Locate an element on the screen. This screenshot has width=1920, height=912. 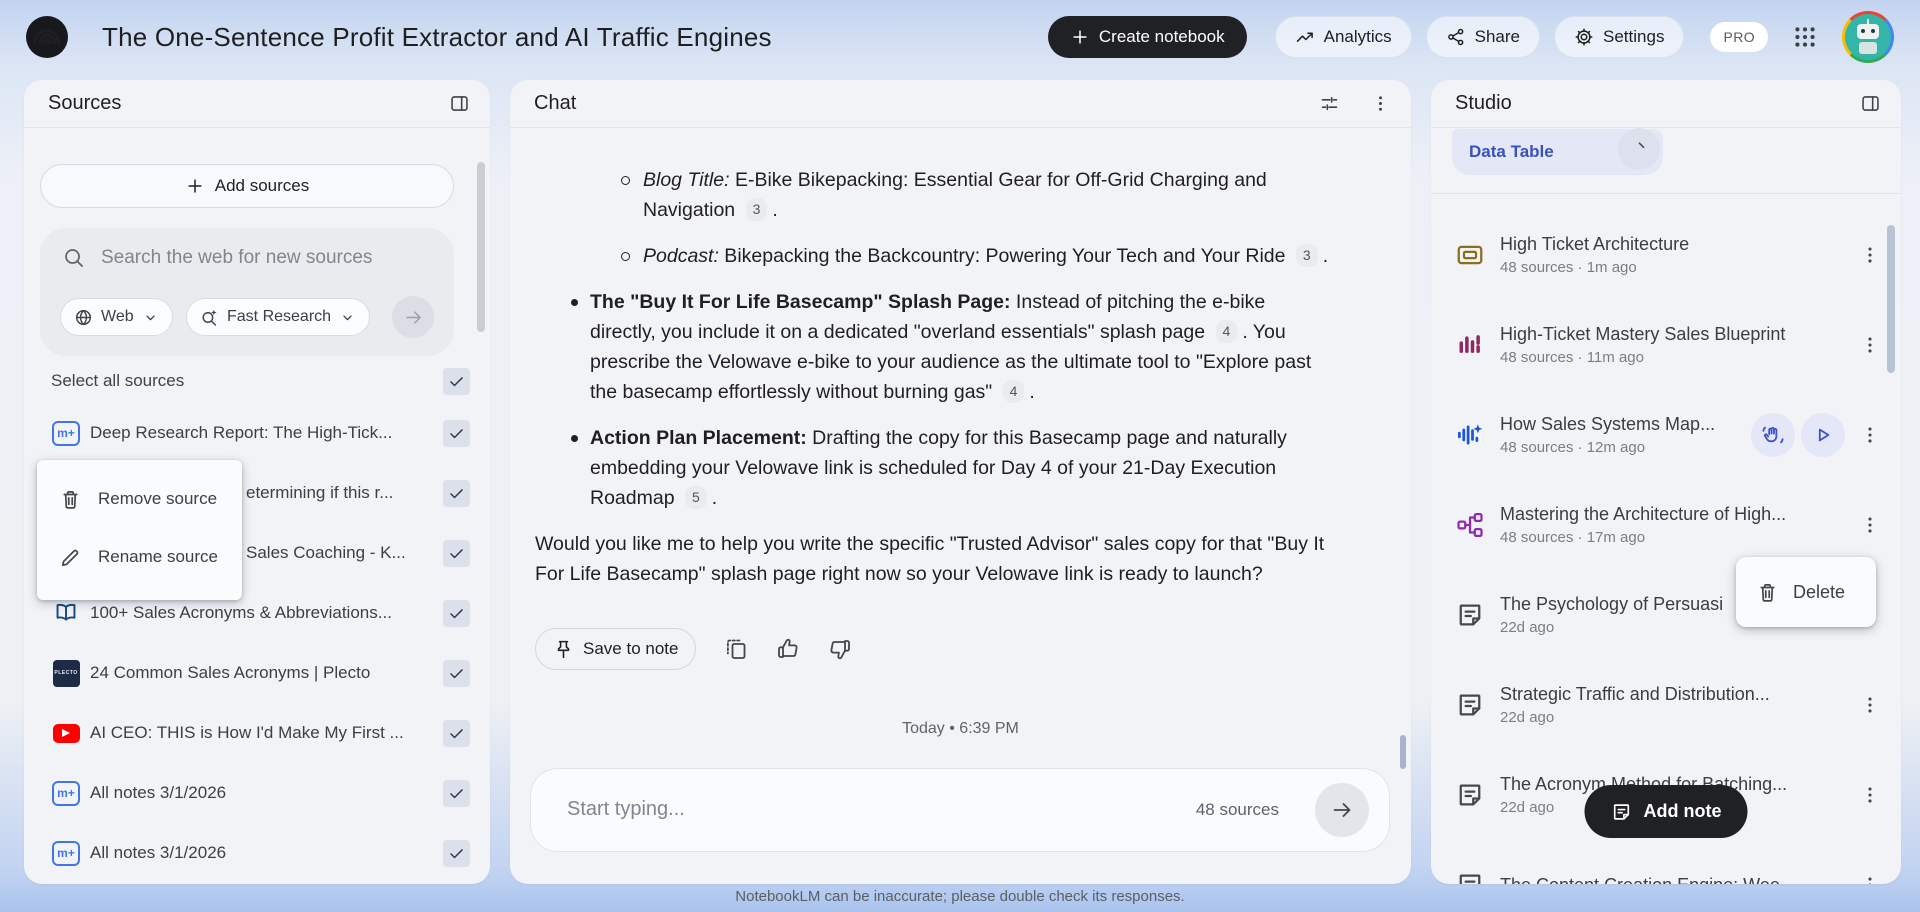
research-chip-label: Fast Research is located at coordinates (279, 316).